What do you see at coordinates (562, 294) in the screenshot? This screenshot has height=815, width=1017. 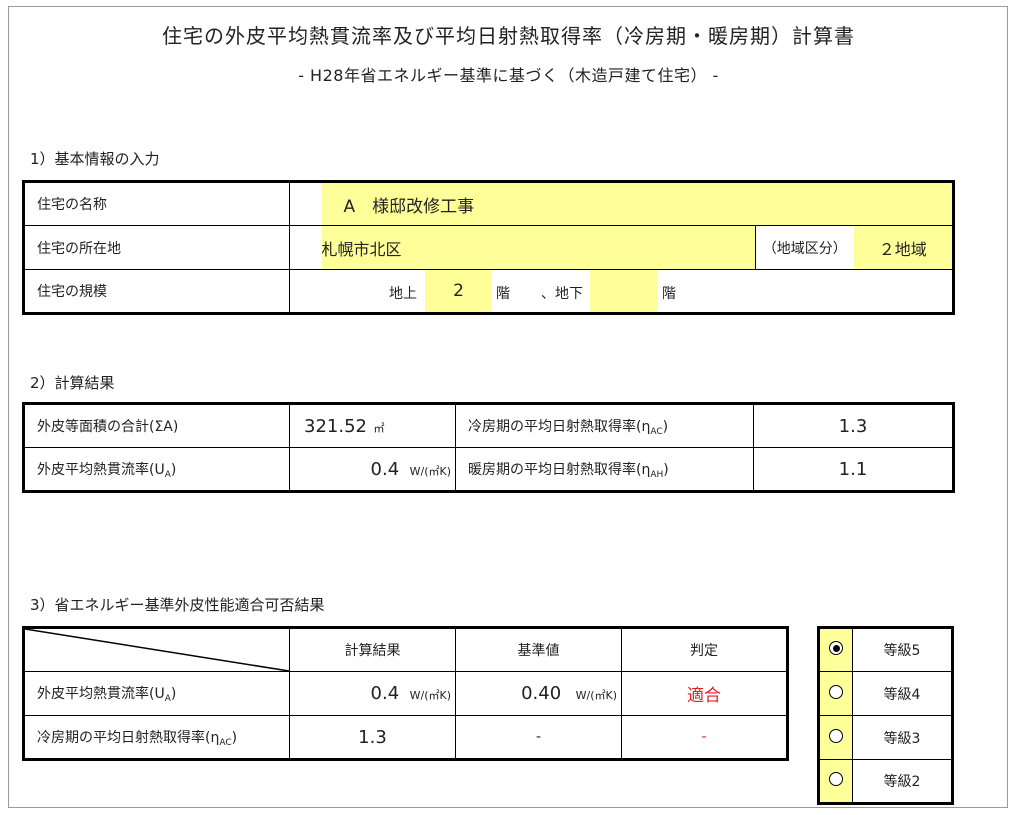 I see `below-ground-label: 、地下` at bounding box center [562, 294].